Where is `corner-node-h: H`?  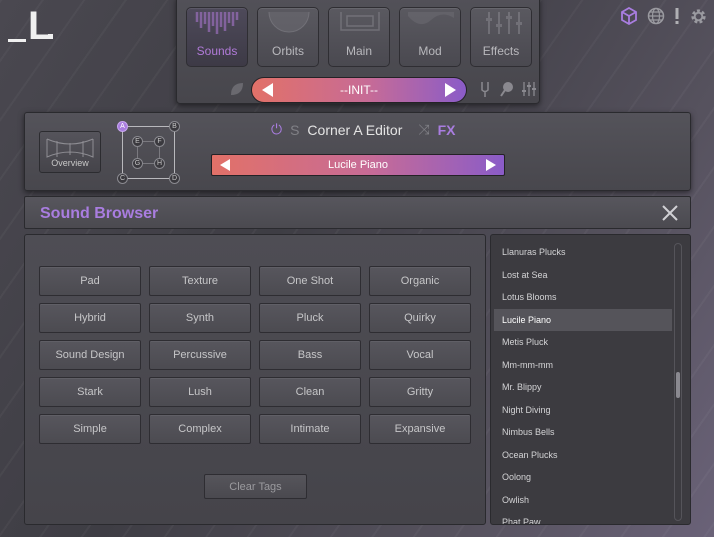 corner-node-h: H is located at coordinates (159, 163).